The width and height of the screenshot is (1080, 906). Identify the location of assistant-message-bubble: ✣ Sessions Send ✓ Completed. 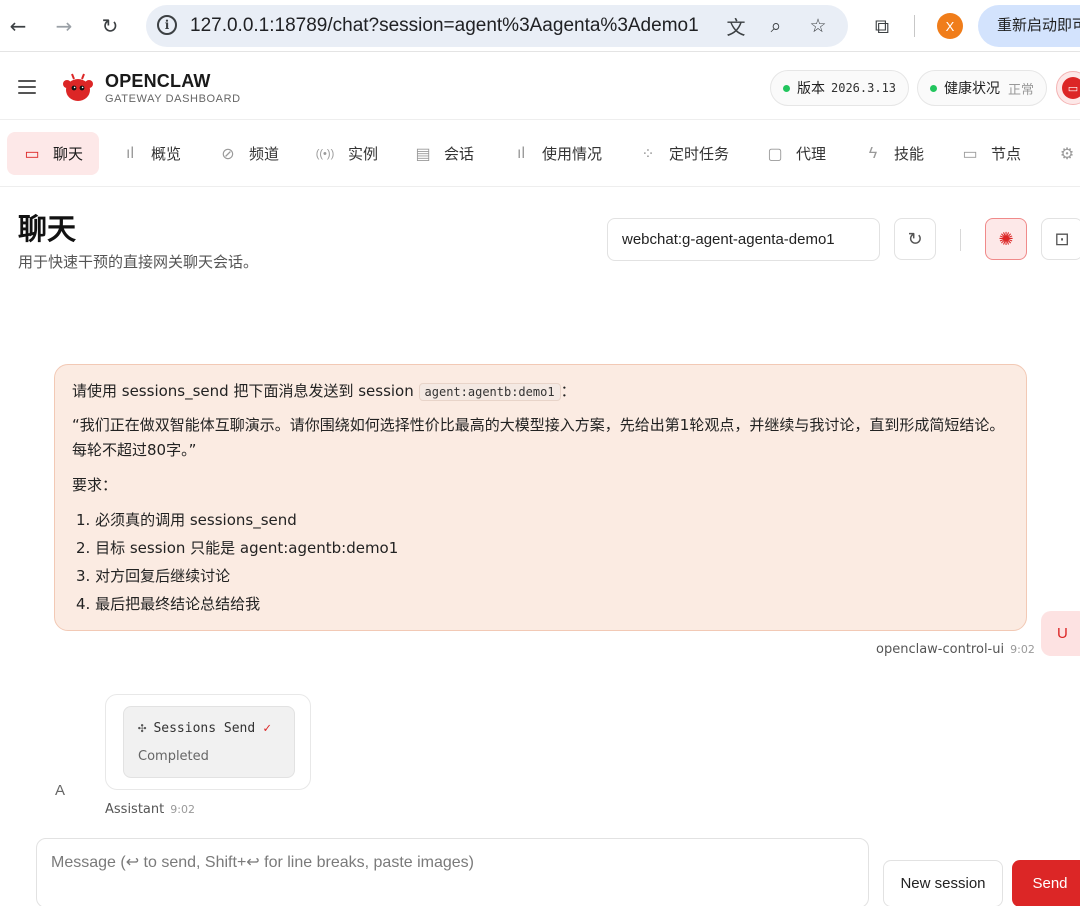
(208, 742).